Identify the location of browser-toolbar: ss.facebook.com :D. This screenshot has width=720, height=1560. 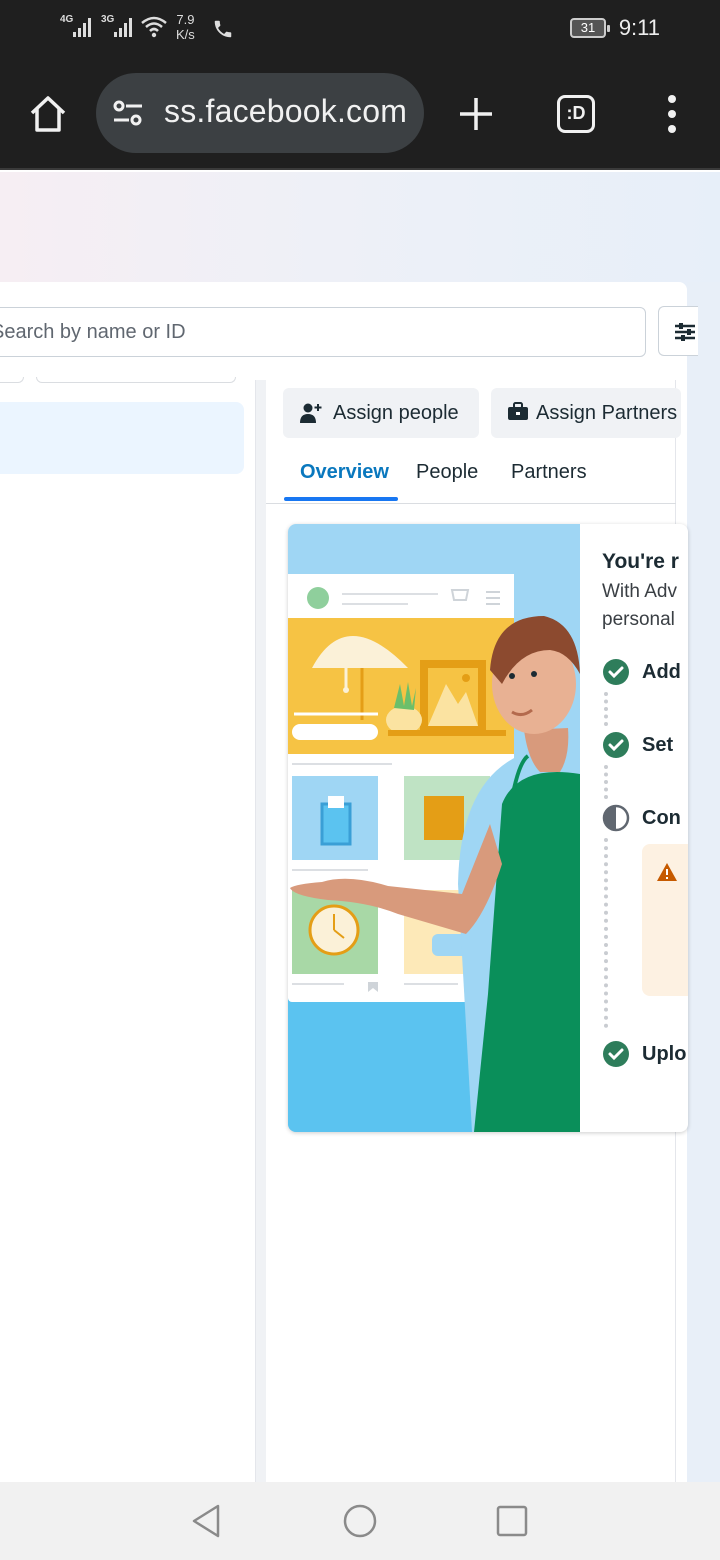
(360, 114).